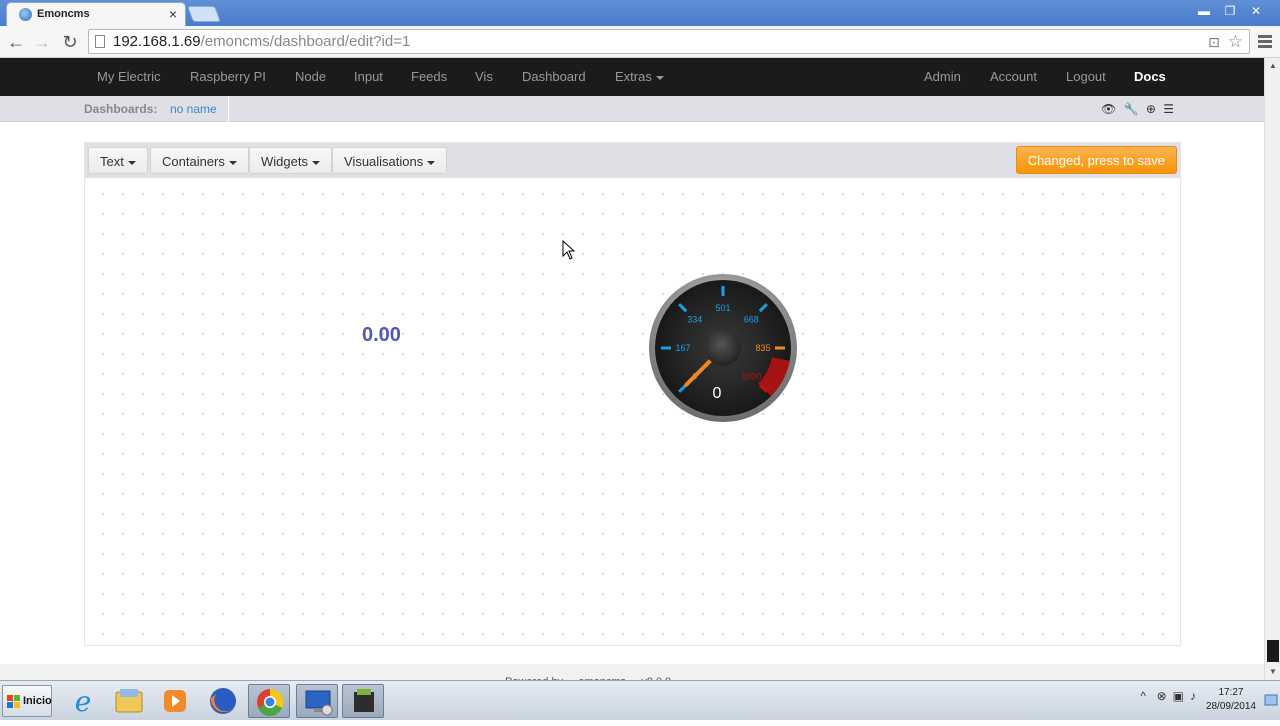  What do you see at coordinates (484, 77) in the screenshot?
I see `nav-vis: Vis` at bounding box center [484, 77].